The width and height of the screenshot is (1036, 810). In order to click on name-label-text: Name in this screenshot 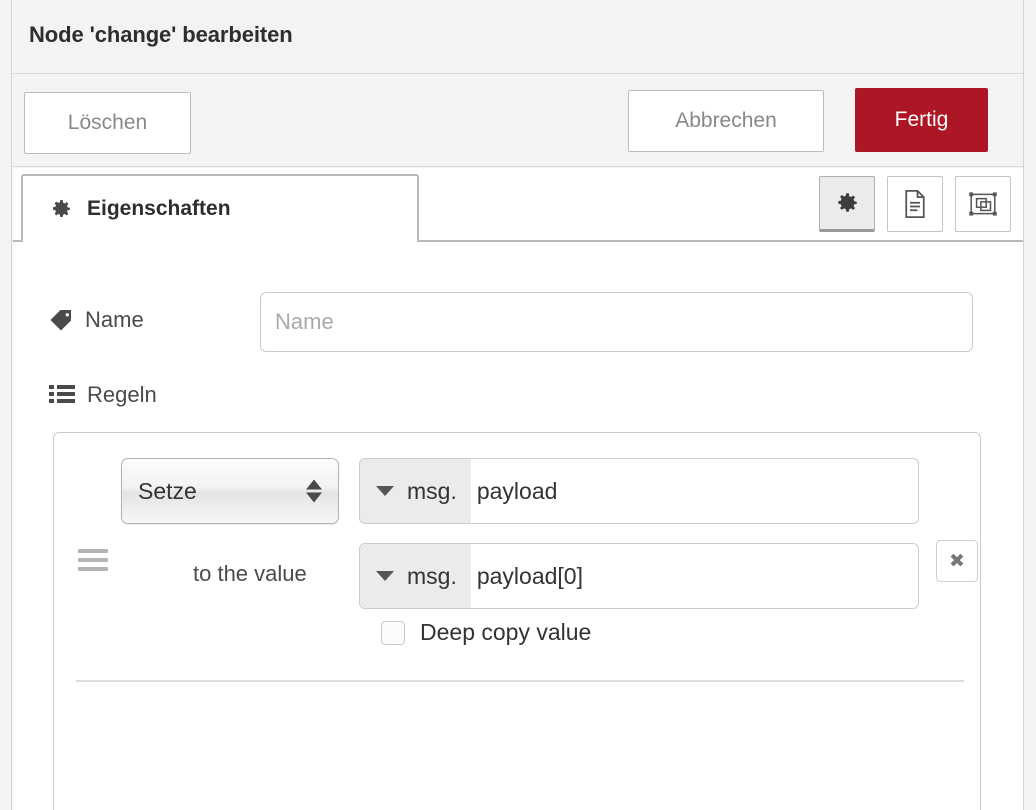, I will do `click(114, 319)`.